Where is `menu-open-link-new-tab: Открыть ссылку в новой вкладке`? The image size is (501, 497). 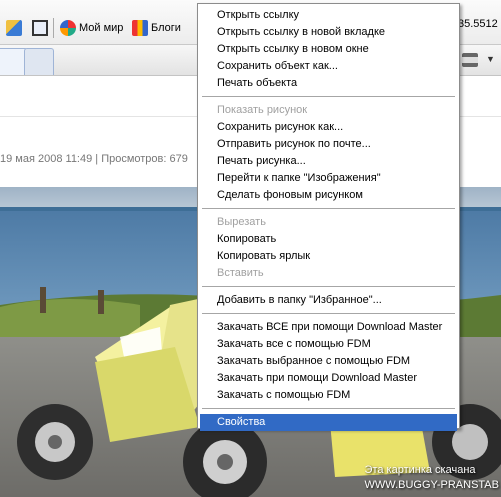
menu-open-link-new-tab: Открыть ссылку в новой вкладке is located at coordinates (328, 32).